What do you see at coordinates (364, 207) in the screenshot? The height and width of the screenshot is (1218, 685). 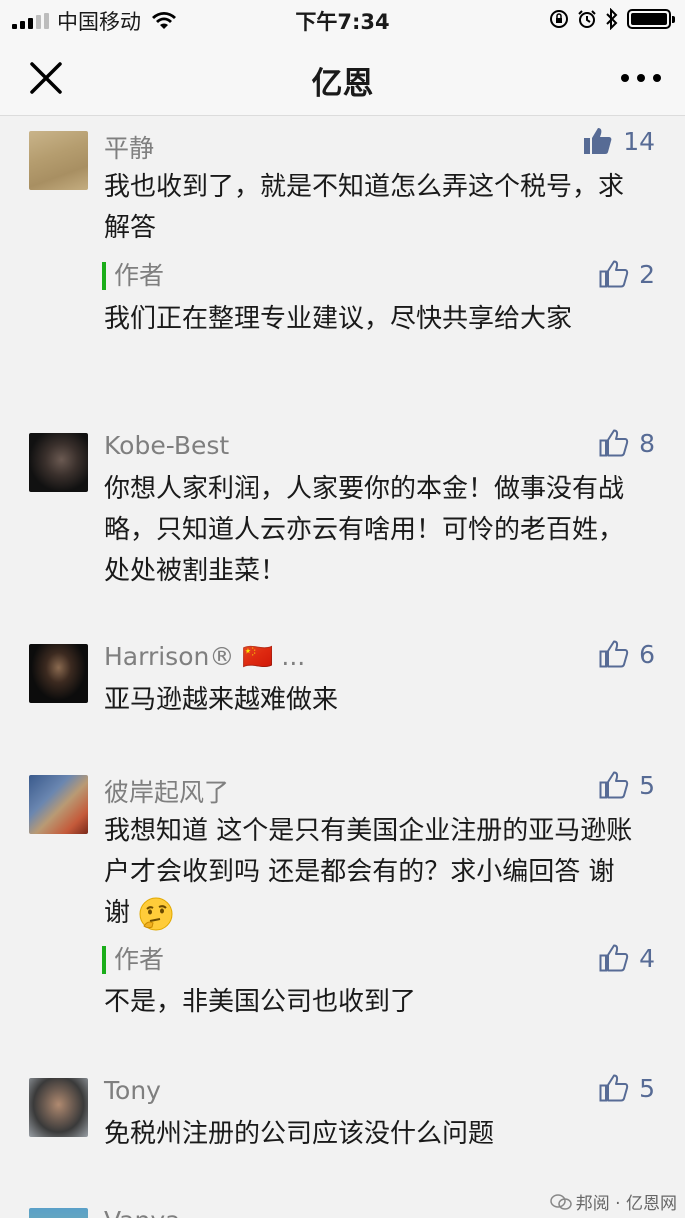 I see `comment-text: 我也收到了，就是不知道怎么弄这个税号，求解答` at bounding box center [364, 207].